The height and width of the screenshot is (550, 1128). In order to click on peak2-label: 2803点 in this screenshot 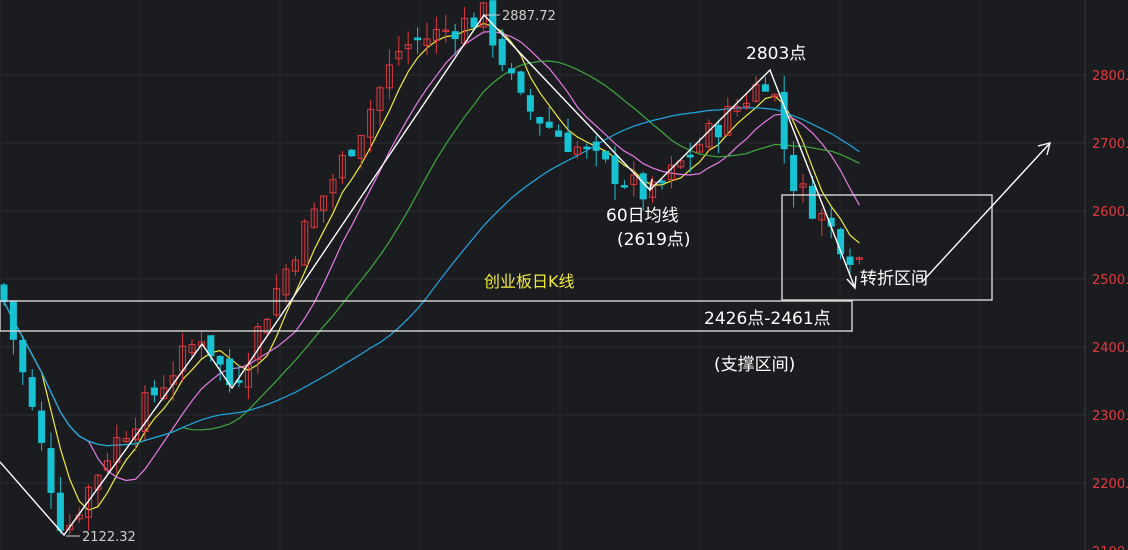, I will do `click(776, 54)`.